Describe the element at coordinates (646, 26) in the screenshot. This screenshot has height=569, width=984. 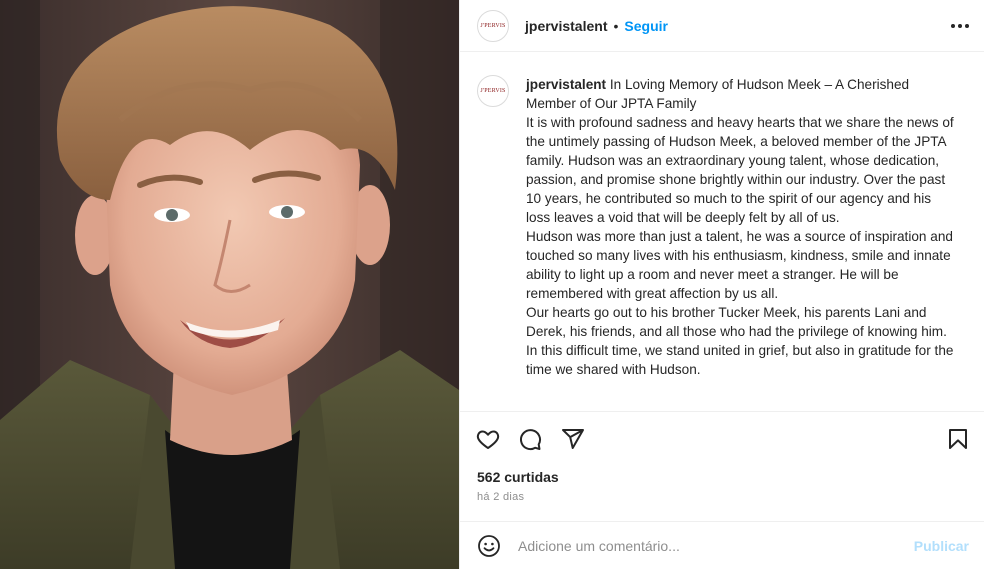
I see `follow-button: Seguir` at that location.